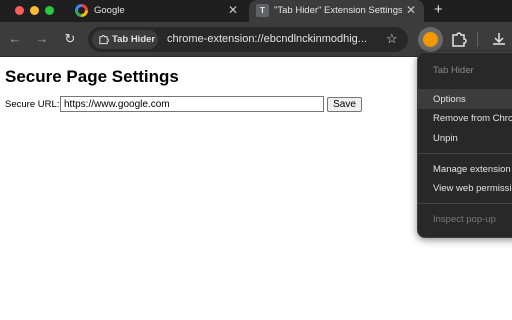 The height and width of the screenshot is (320, 512). What do you see at coordinates (459, 39) in the screenshot?
I see `extensions-puzzle-icon` at bounding box center [459, 39].